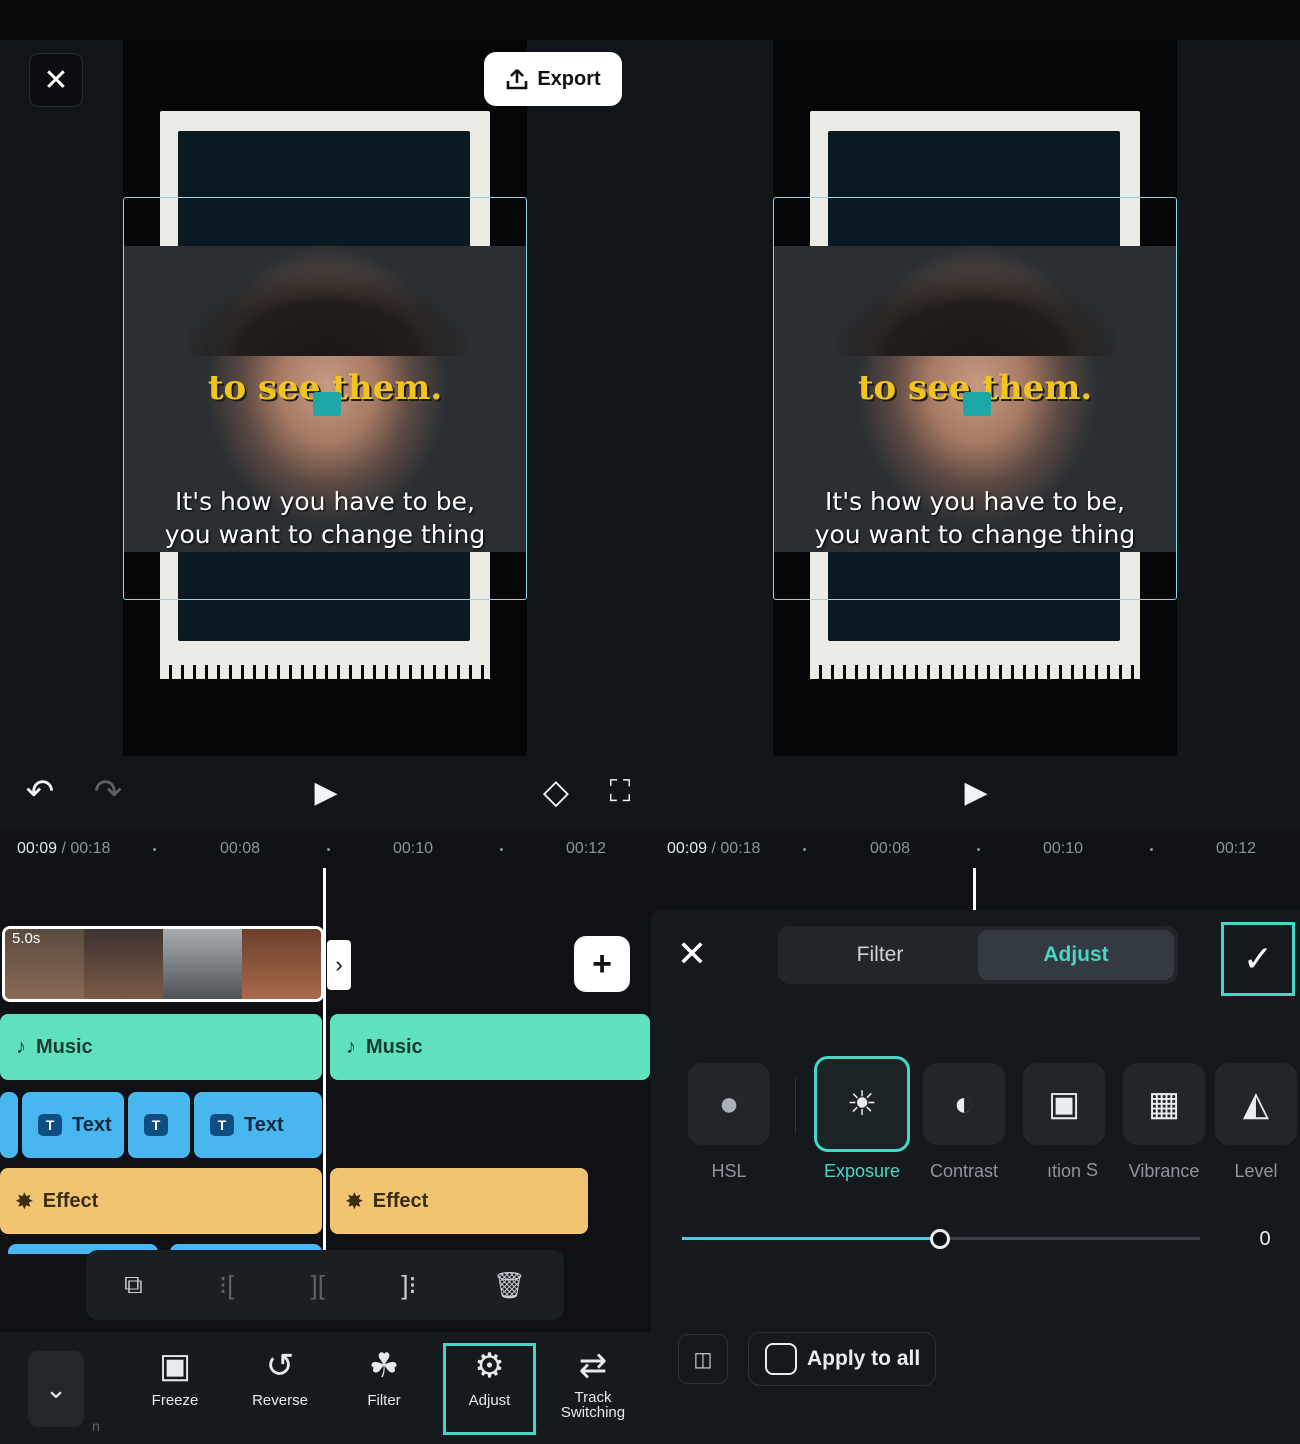 The image size is (1300, 1444). I want to click on reverse-icon: ↺, so click(280, 1366).